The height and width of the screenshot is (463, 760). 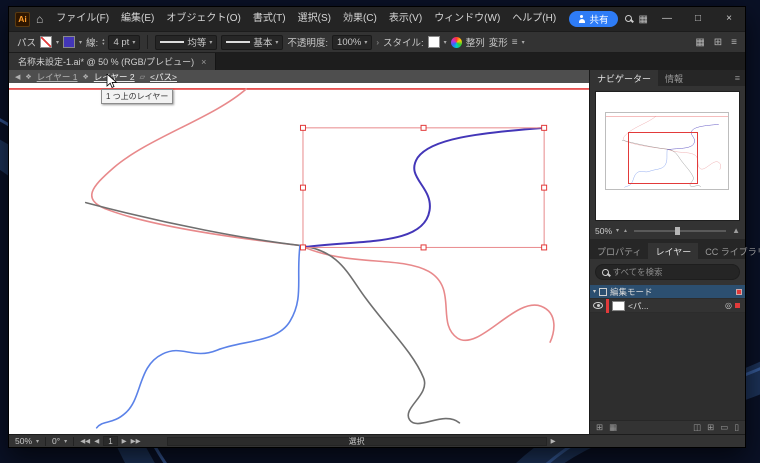 What do you see at coordinates (736, 427) in the screenshot?
I see `delete-layer-icon: ▯` at bounding box center [736, 427].